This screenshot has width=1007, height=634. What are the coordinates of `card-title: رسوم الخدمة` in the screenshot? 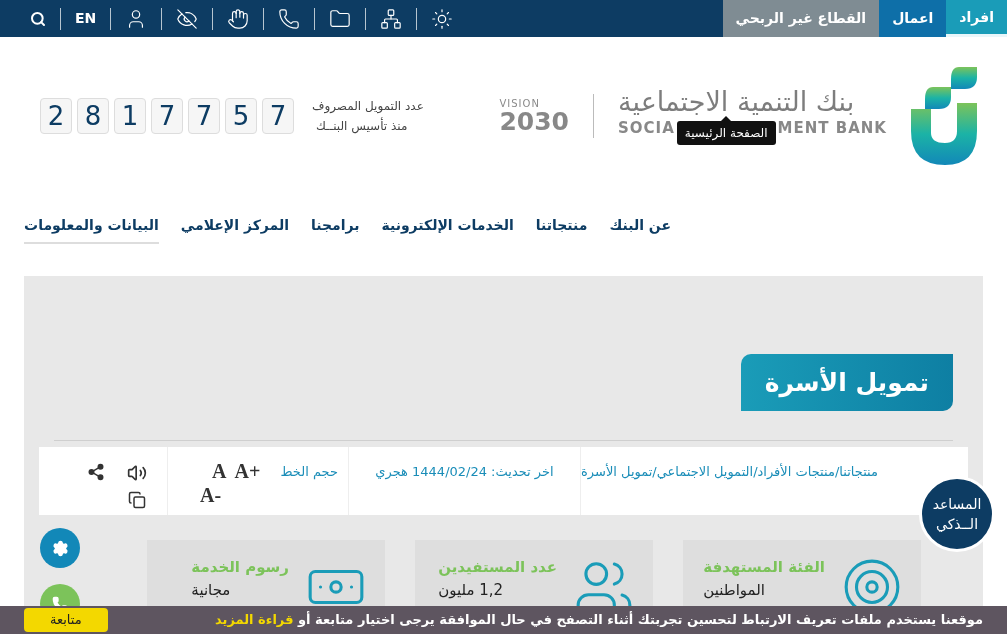 It's located at (240, 567).